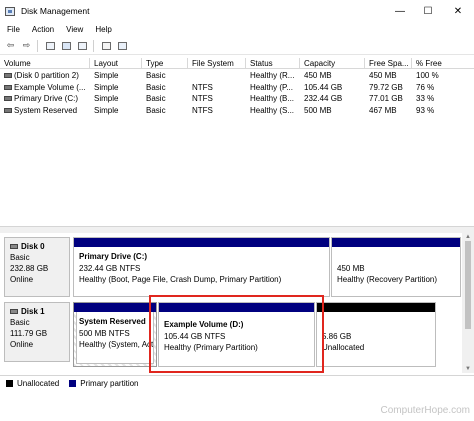 The width and height of the screenshot is (474, 421). I want to click on disk-size: 232.88 GB, so click(29, 268).